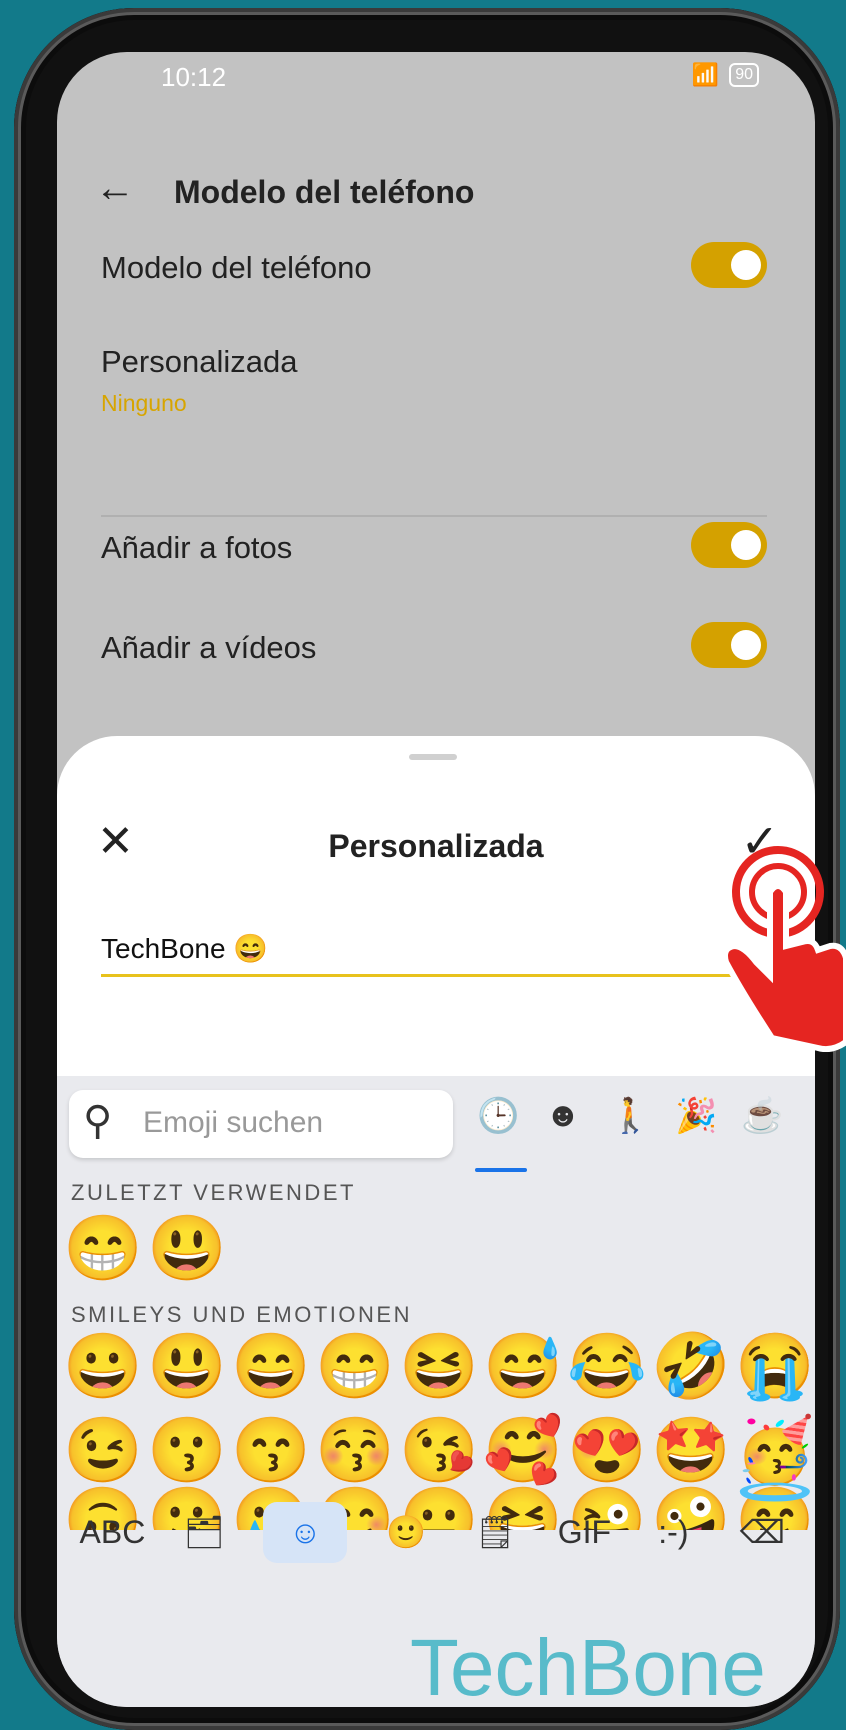  Describe the element at coordinates (113, 1532) in the screenshot. I see `abc-key: ABC` at that location.